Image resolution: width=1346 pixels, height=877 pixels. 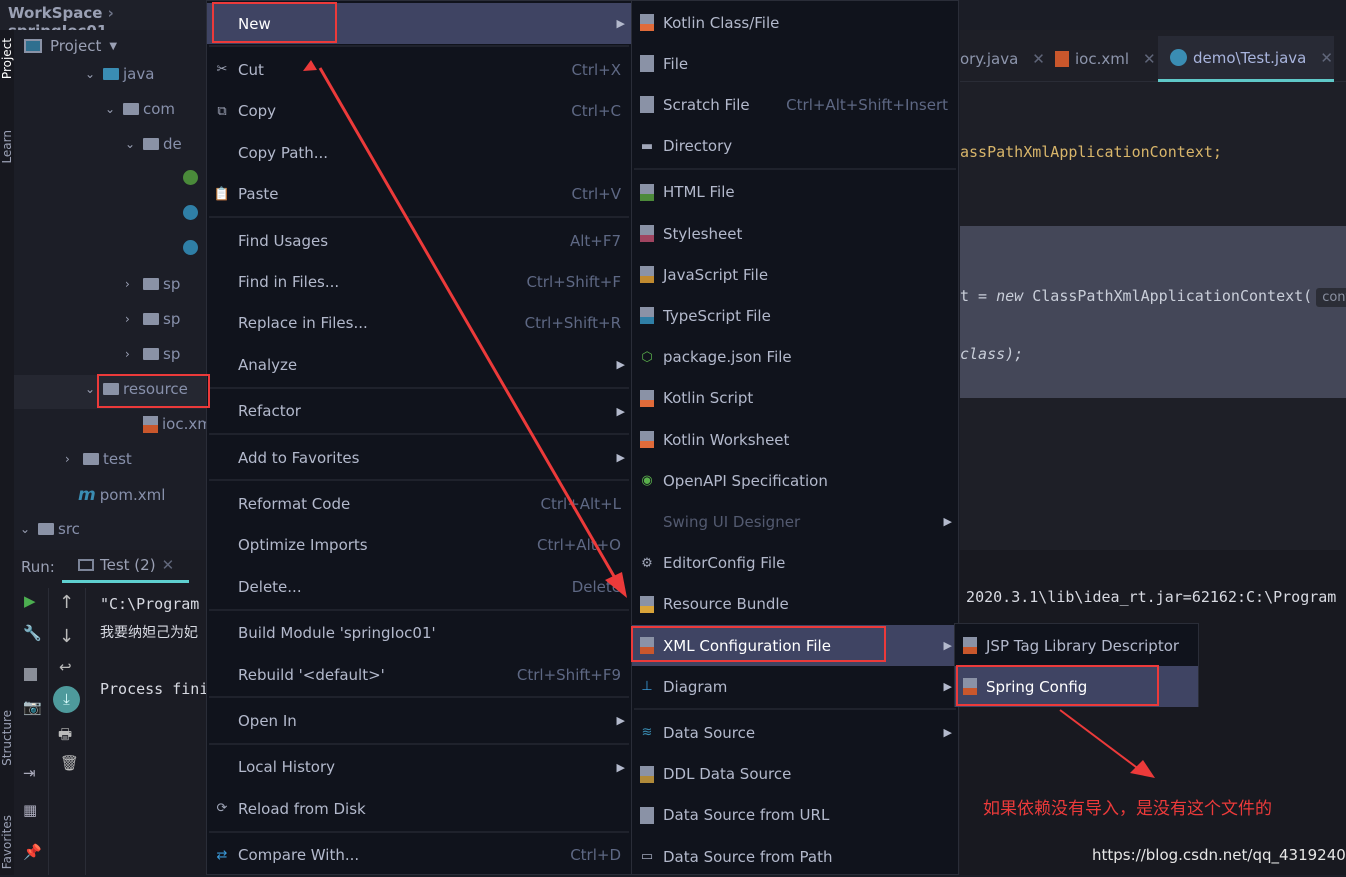 I want to click on watermark: https://blog.csdn.net/qq_43192409, so click(x=1219, y=855).